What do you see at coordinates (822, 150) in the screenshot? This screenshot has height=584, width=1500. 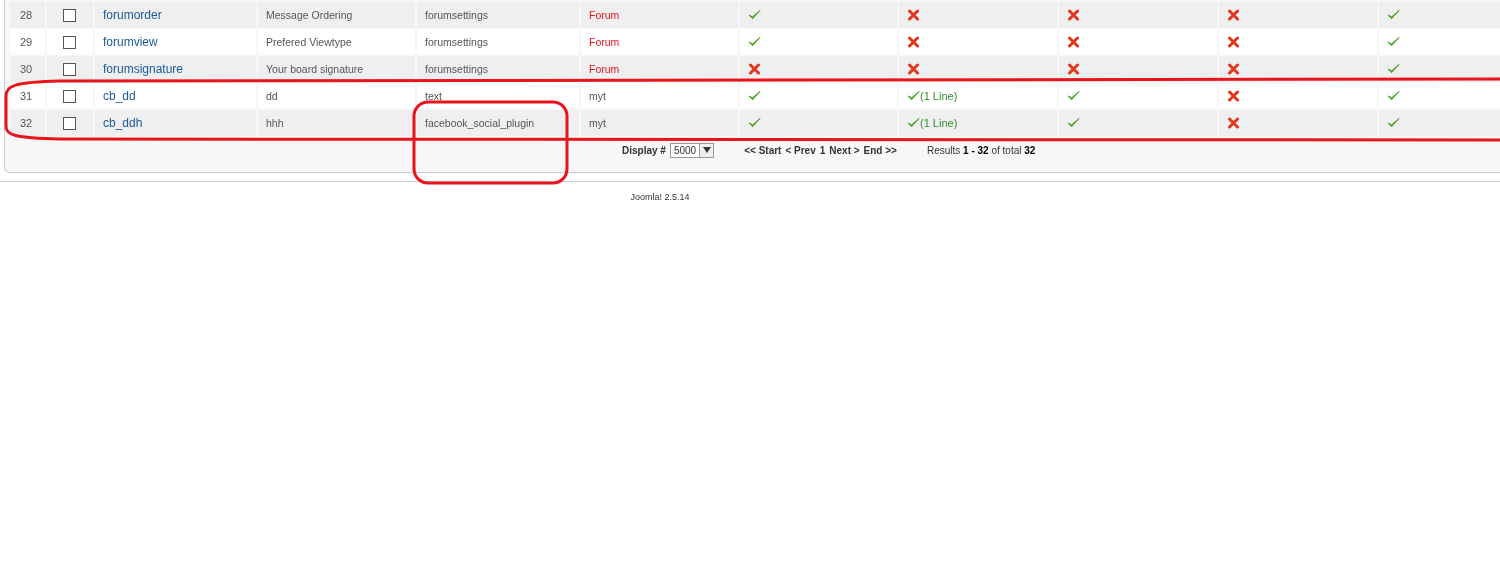 I see `pagination-link: 1` at bounding box center [822, 150].